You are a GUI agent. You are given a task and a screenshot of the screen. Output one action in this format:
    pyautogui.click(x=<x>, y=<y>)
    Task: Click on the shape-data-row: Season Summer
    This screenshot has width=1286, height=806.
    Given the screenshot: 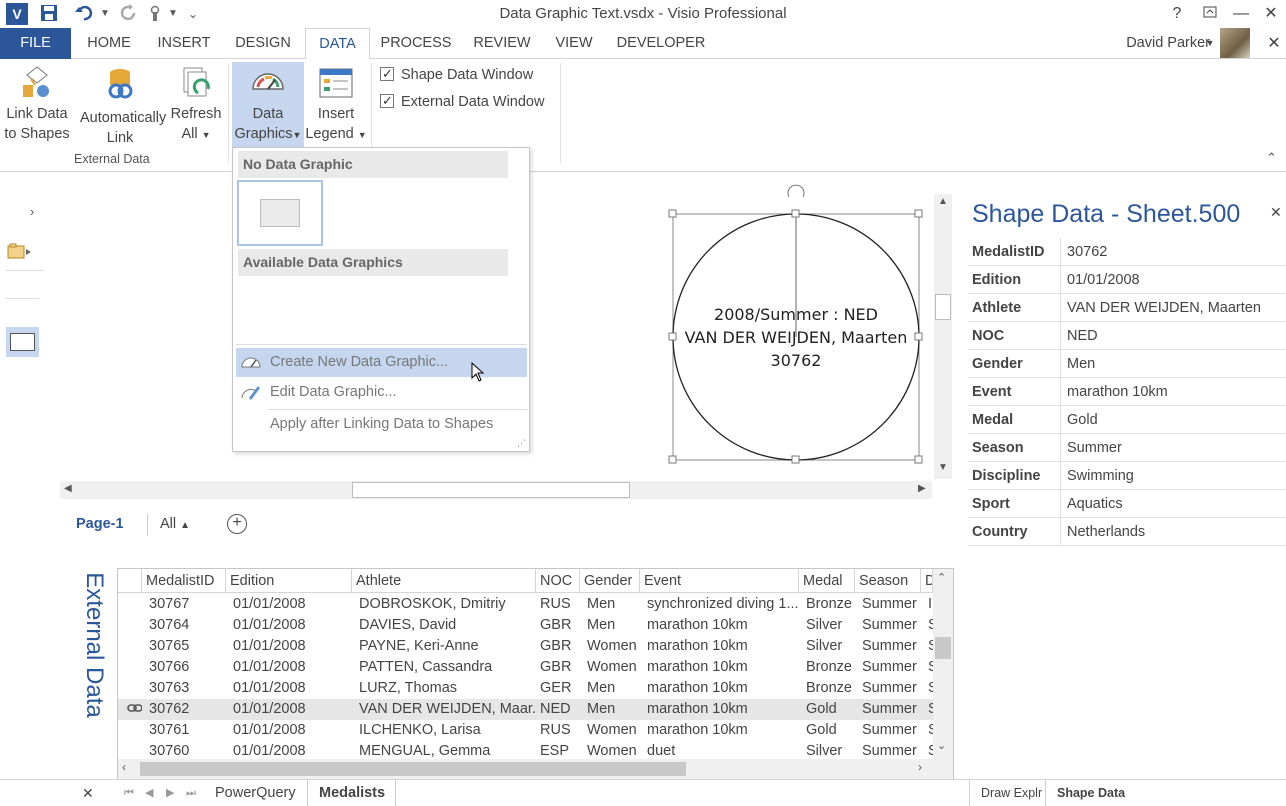 What is the action you would take?
    pyautogui.click(x=1127, y=448)
    